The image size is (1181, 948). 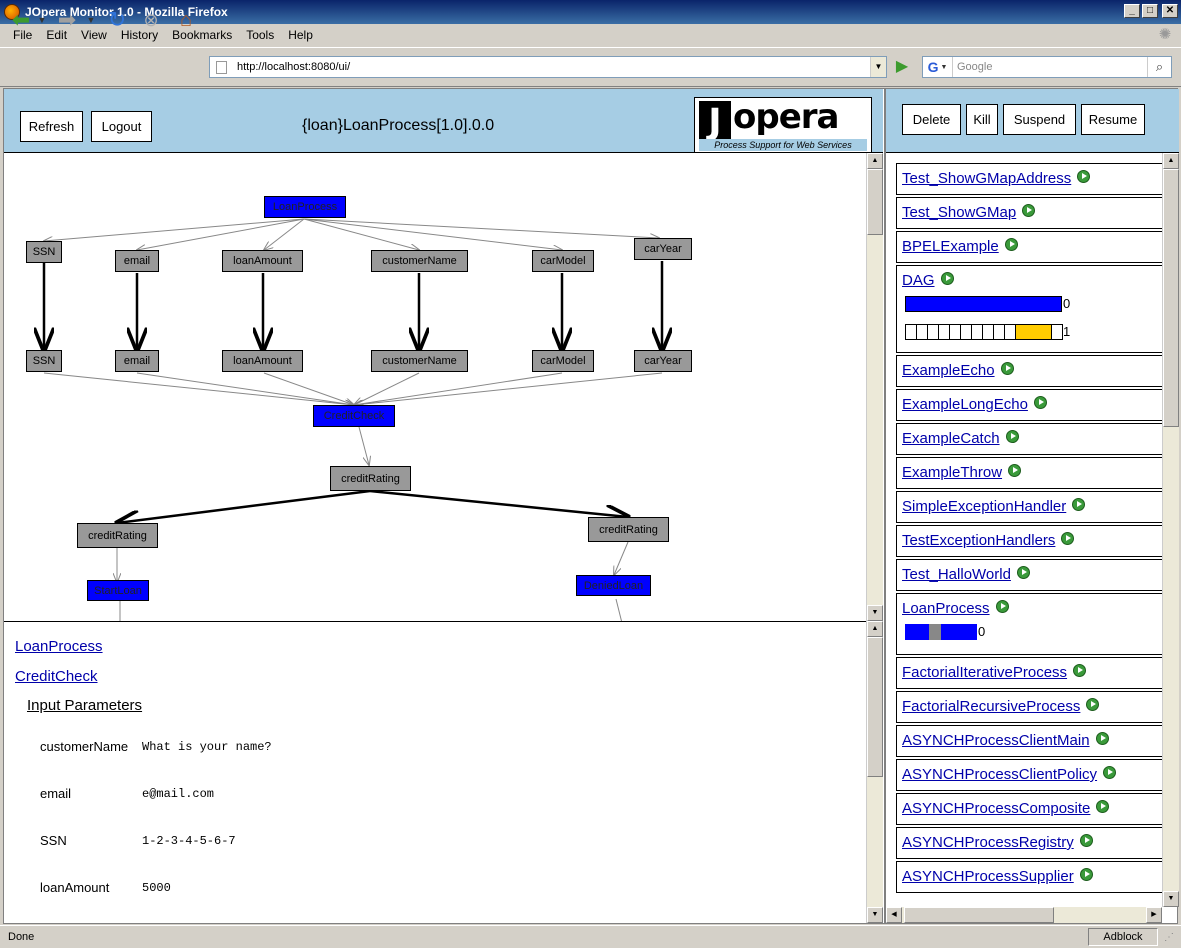 I want to click on process-item: BPELExample, so click(x=1029, y=247).